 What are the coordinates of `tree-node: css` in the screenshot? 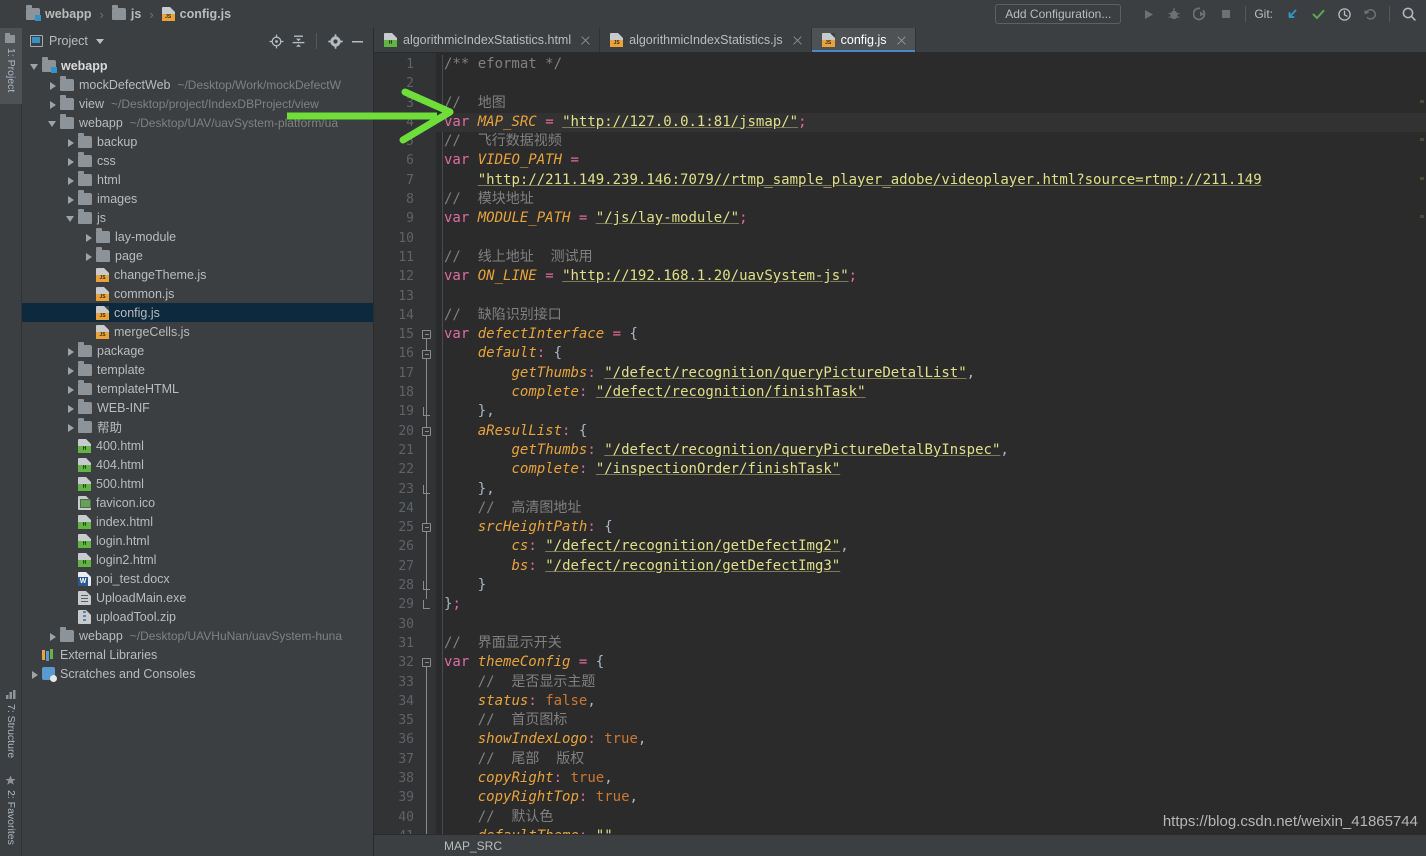 It's located at (197, 160).